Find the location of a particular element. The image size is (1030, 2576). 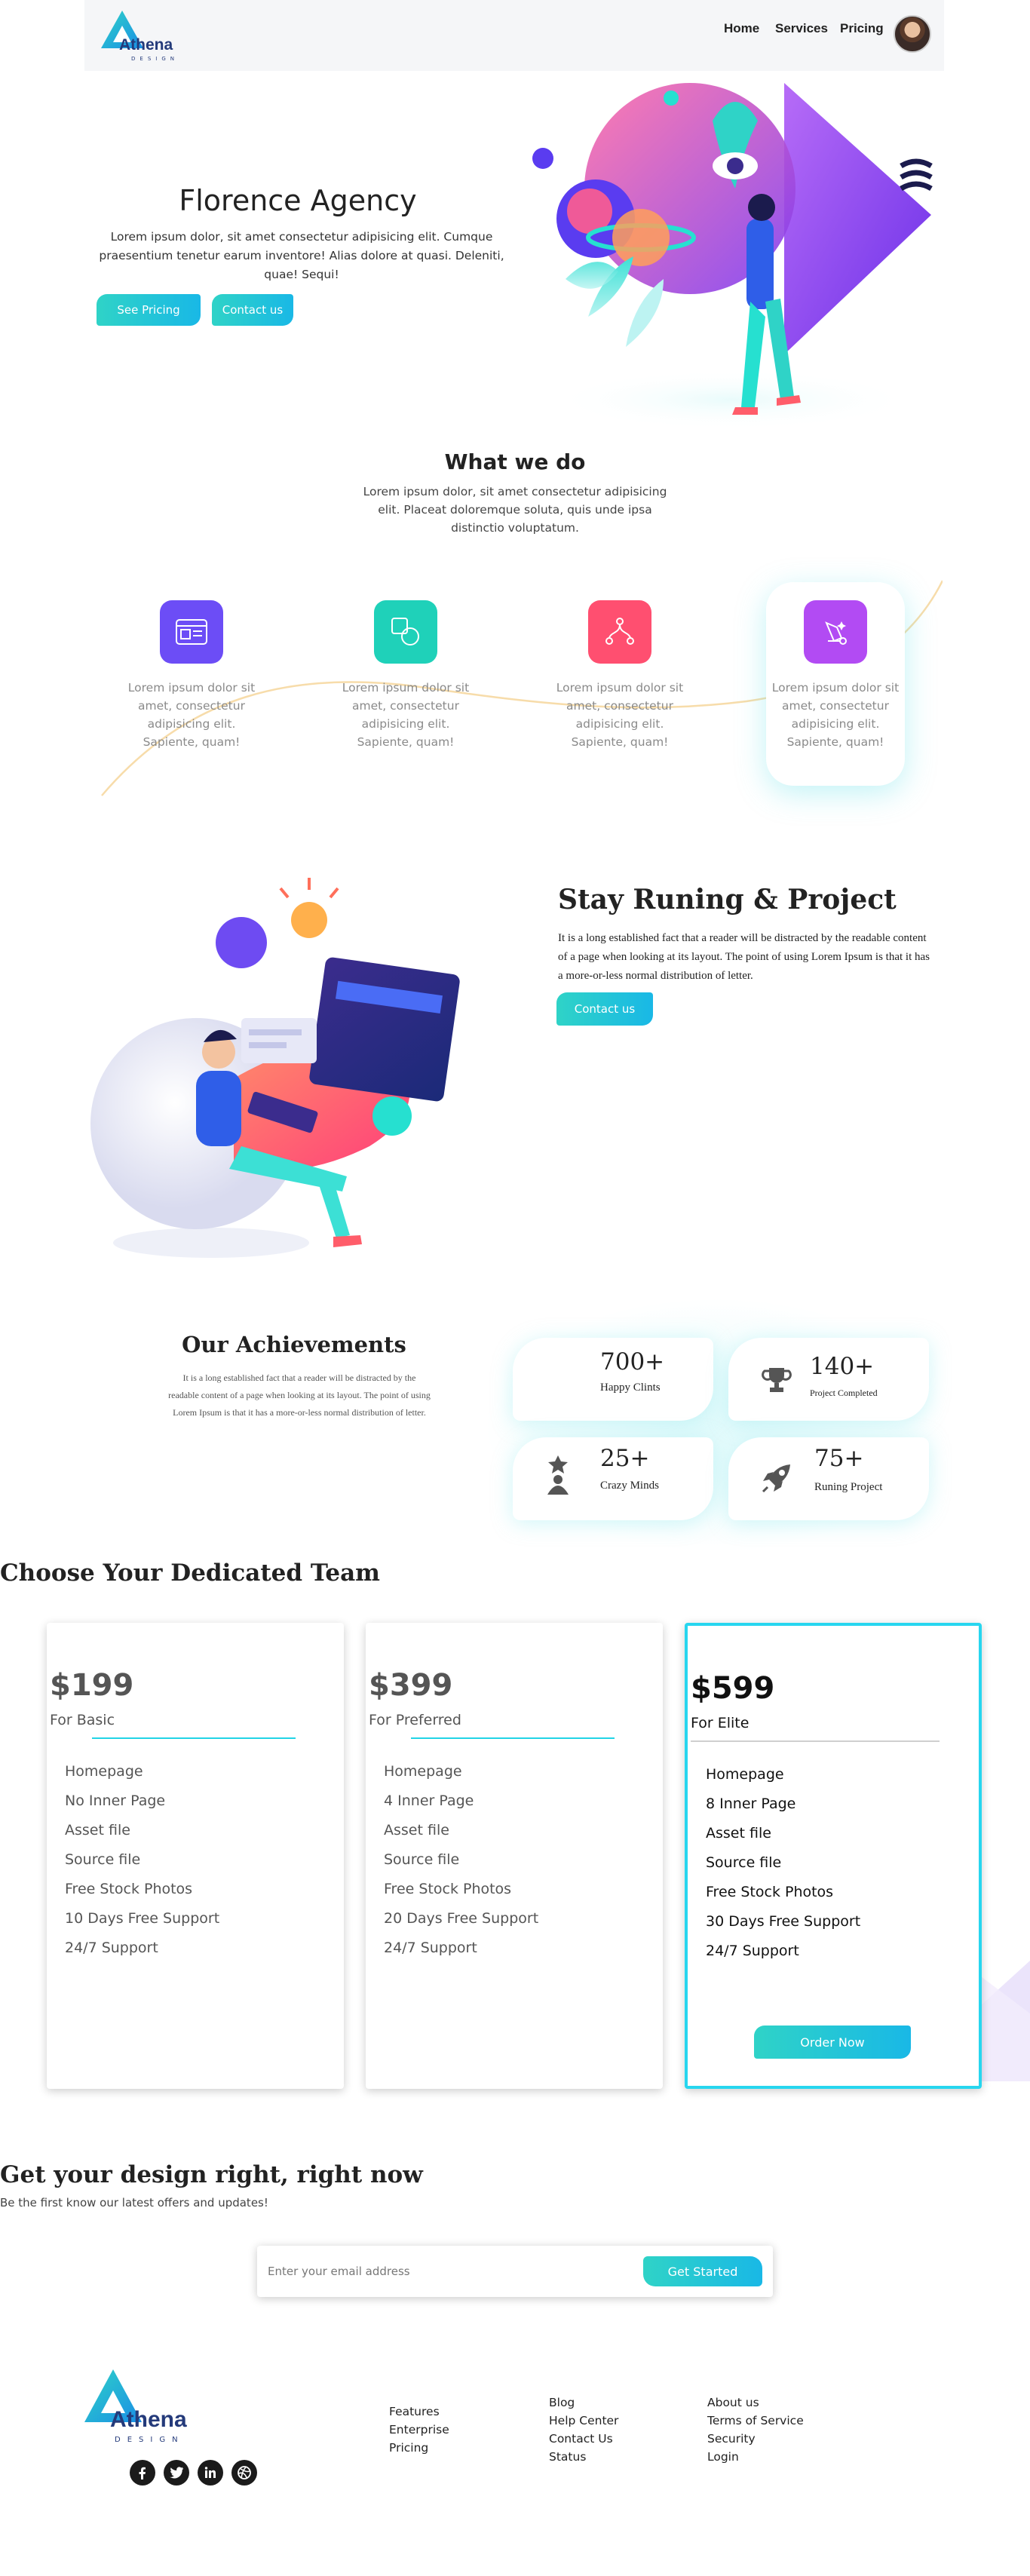

plan-feature: 8 Inner Page is located at coordinates (751, 1804).